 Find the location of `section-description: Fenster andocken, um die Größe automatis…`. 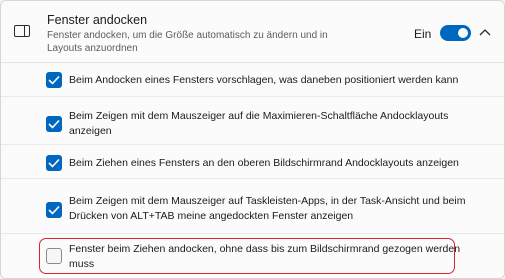

section-description: Fenster andocken, um die Größe automatis… is located at coordinates (187, 42).